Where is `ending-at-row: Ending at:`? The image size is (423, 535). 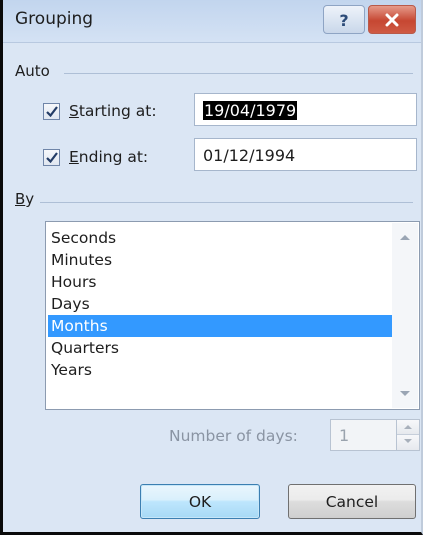
ending-at-row: Ending at: is located at coordinates (95, 157).